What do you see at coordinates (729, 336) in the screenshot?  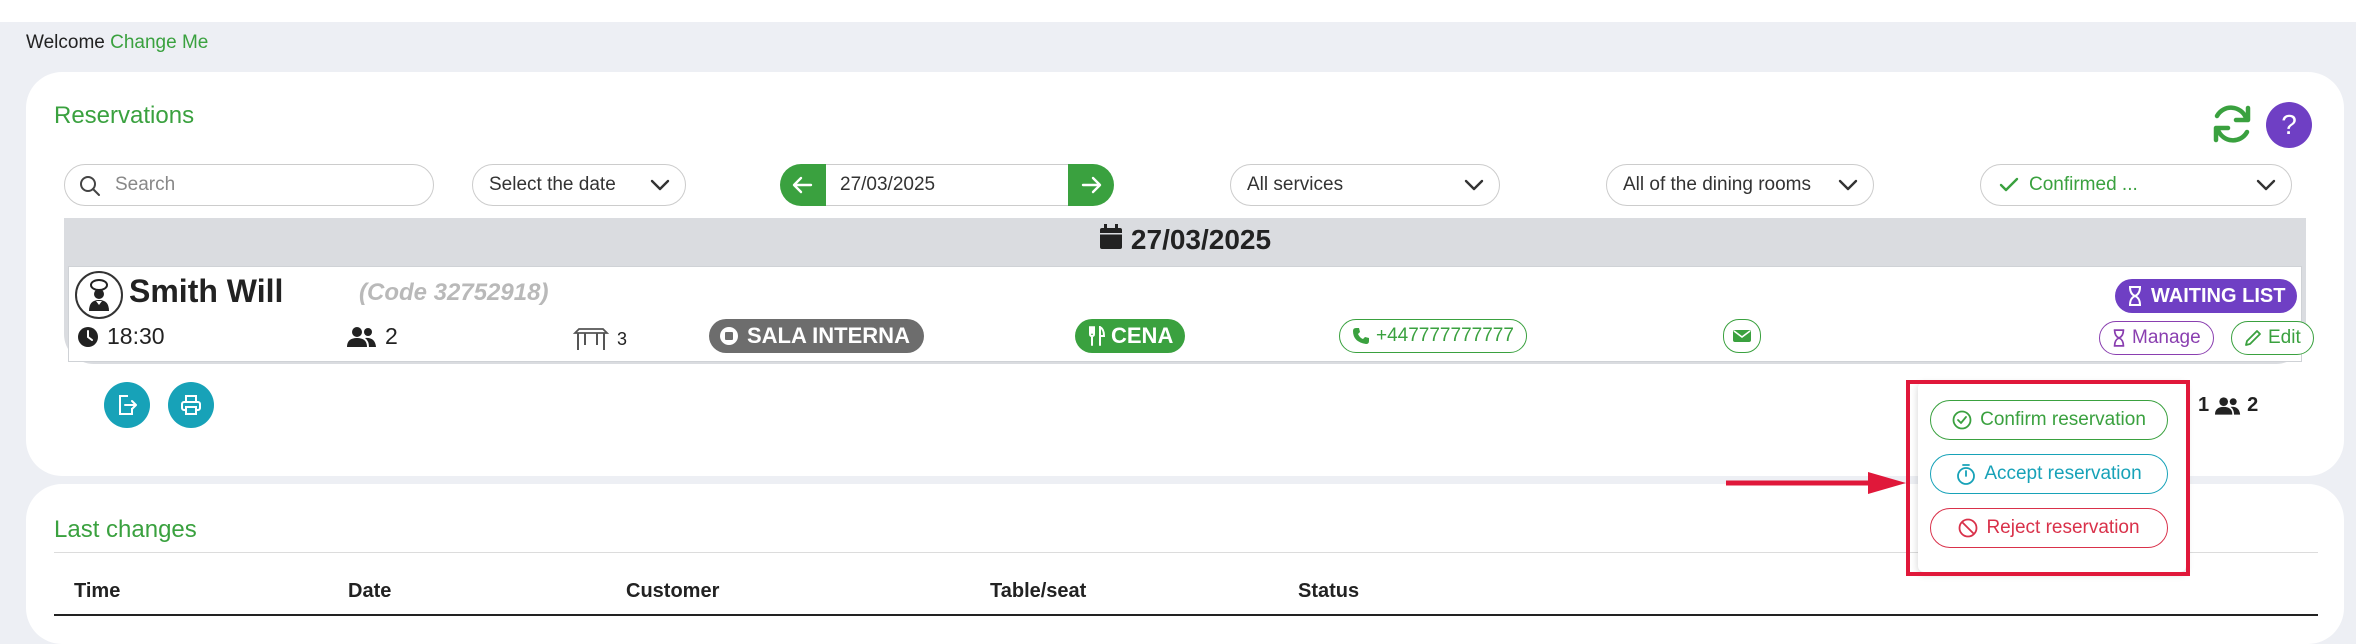 I see `stop-circle-icon` at bounding box center [729, 336].